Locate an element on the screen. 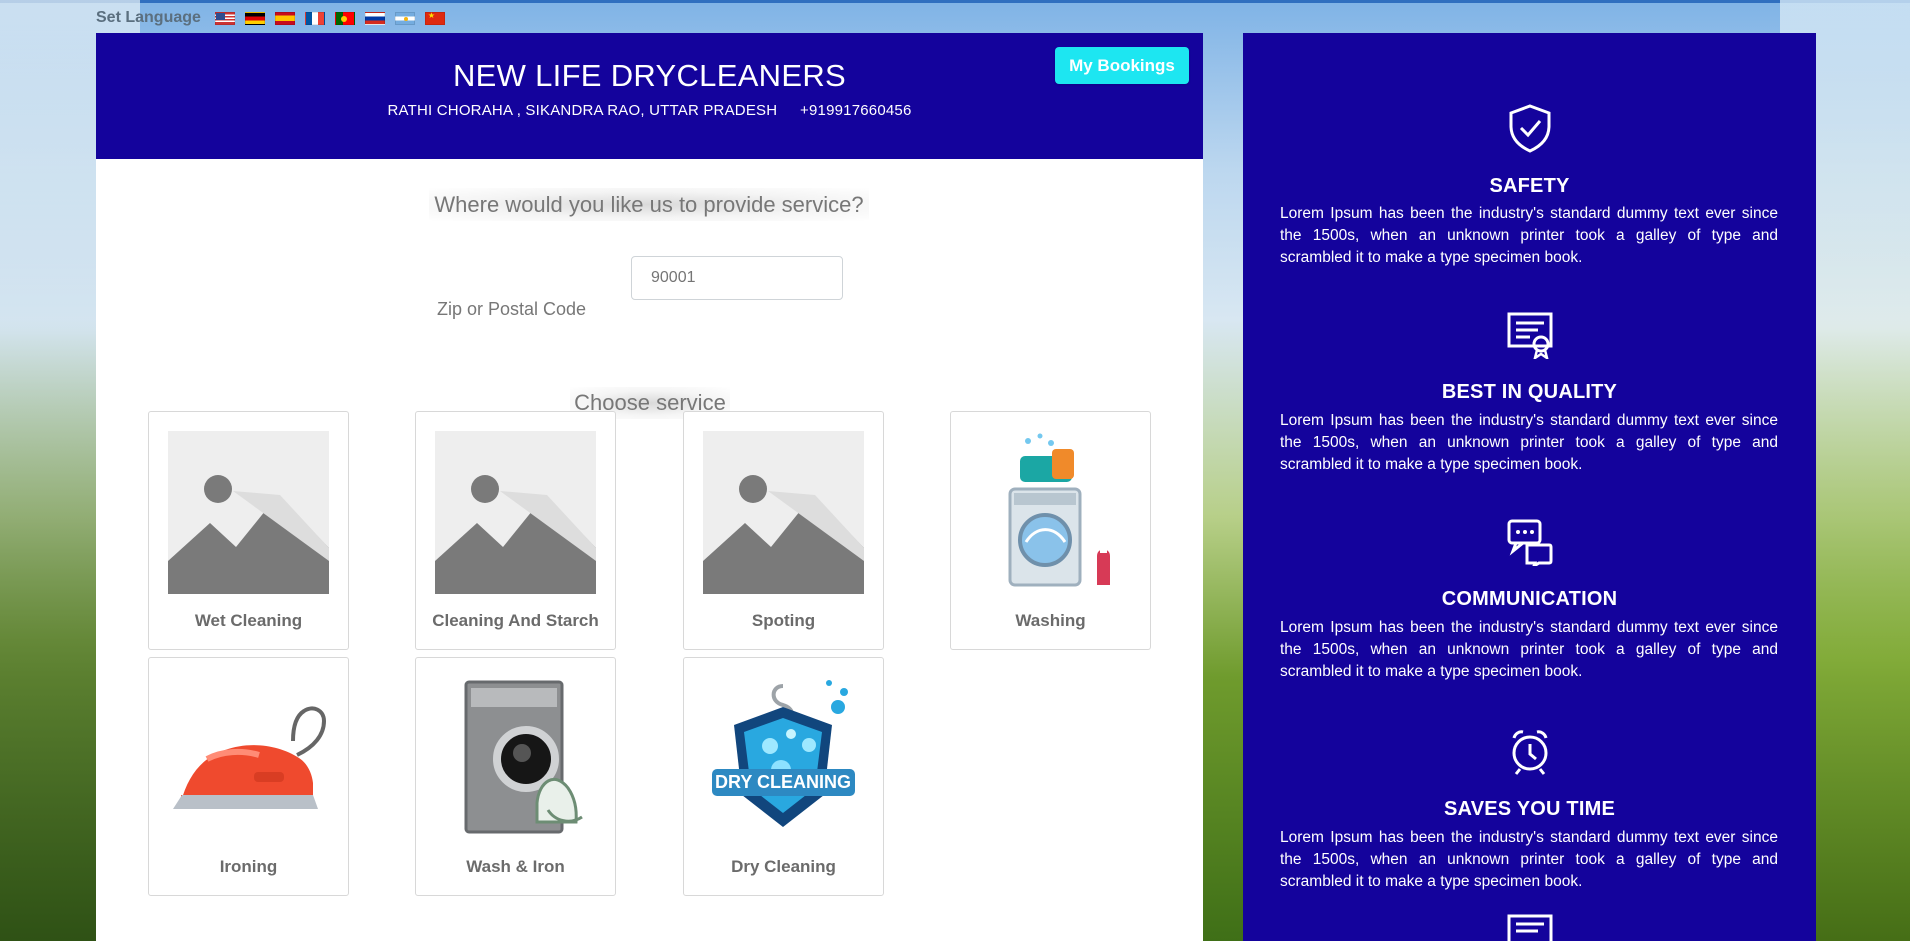 This screenshot has height=941, width=1910. certificate-icon is located at coordinates (1530, 335).